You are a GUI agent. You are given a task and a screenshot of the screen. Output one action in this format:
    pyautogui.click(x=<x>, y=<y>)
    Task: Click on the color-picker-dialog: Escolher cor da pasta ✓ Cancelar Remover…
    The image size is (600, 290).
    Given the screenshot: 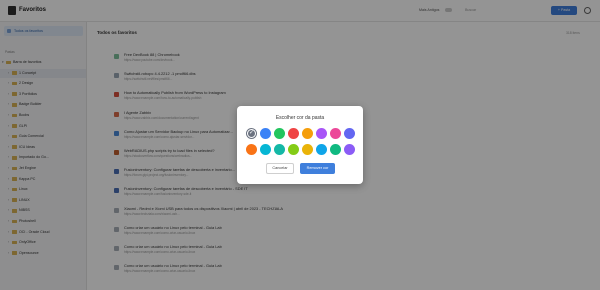 What is the action you would take?
    pyautogui.click(x=300, y=145)
    